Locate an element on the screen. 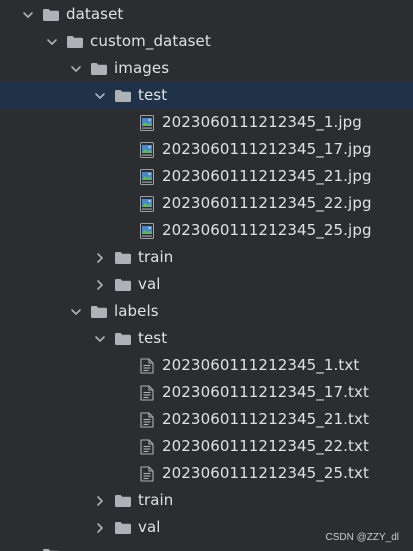 This screenshot has width=413, height=551. tree-item-label: labels is located at coordinates (136, 311).